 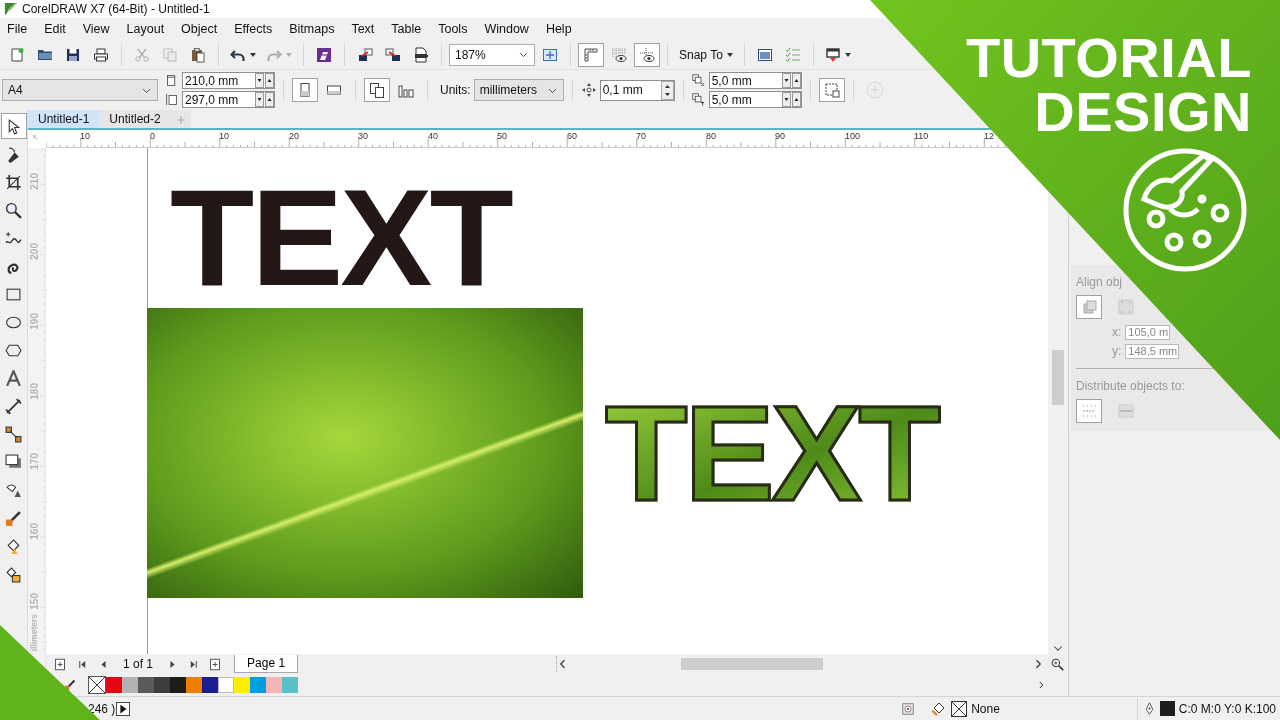 I want to click on units-dropdown: millimeters, so click(x=518, y=90).